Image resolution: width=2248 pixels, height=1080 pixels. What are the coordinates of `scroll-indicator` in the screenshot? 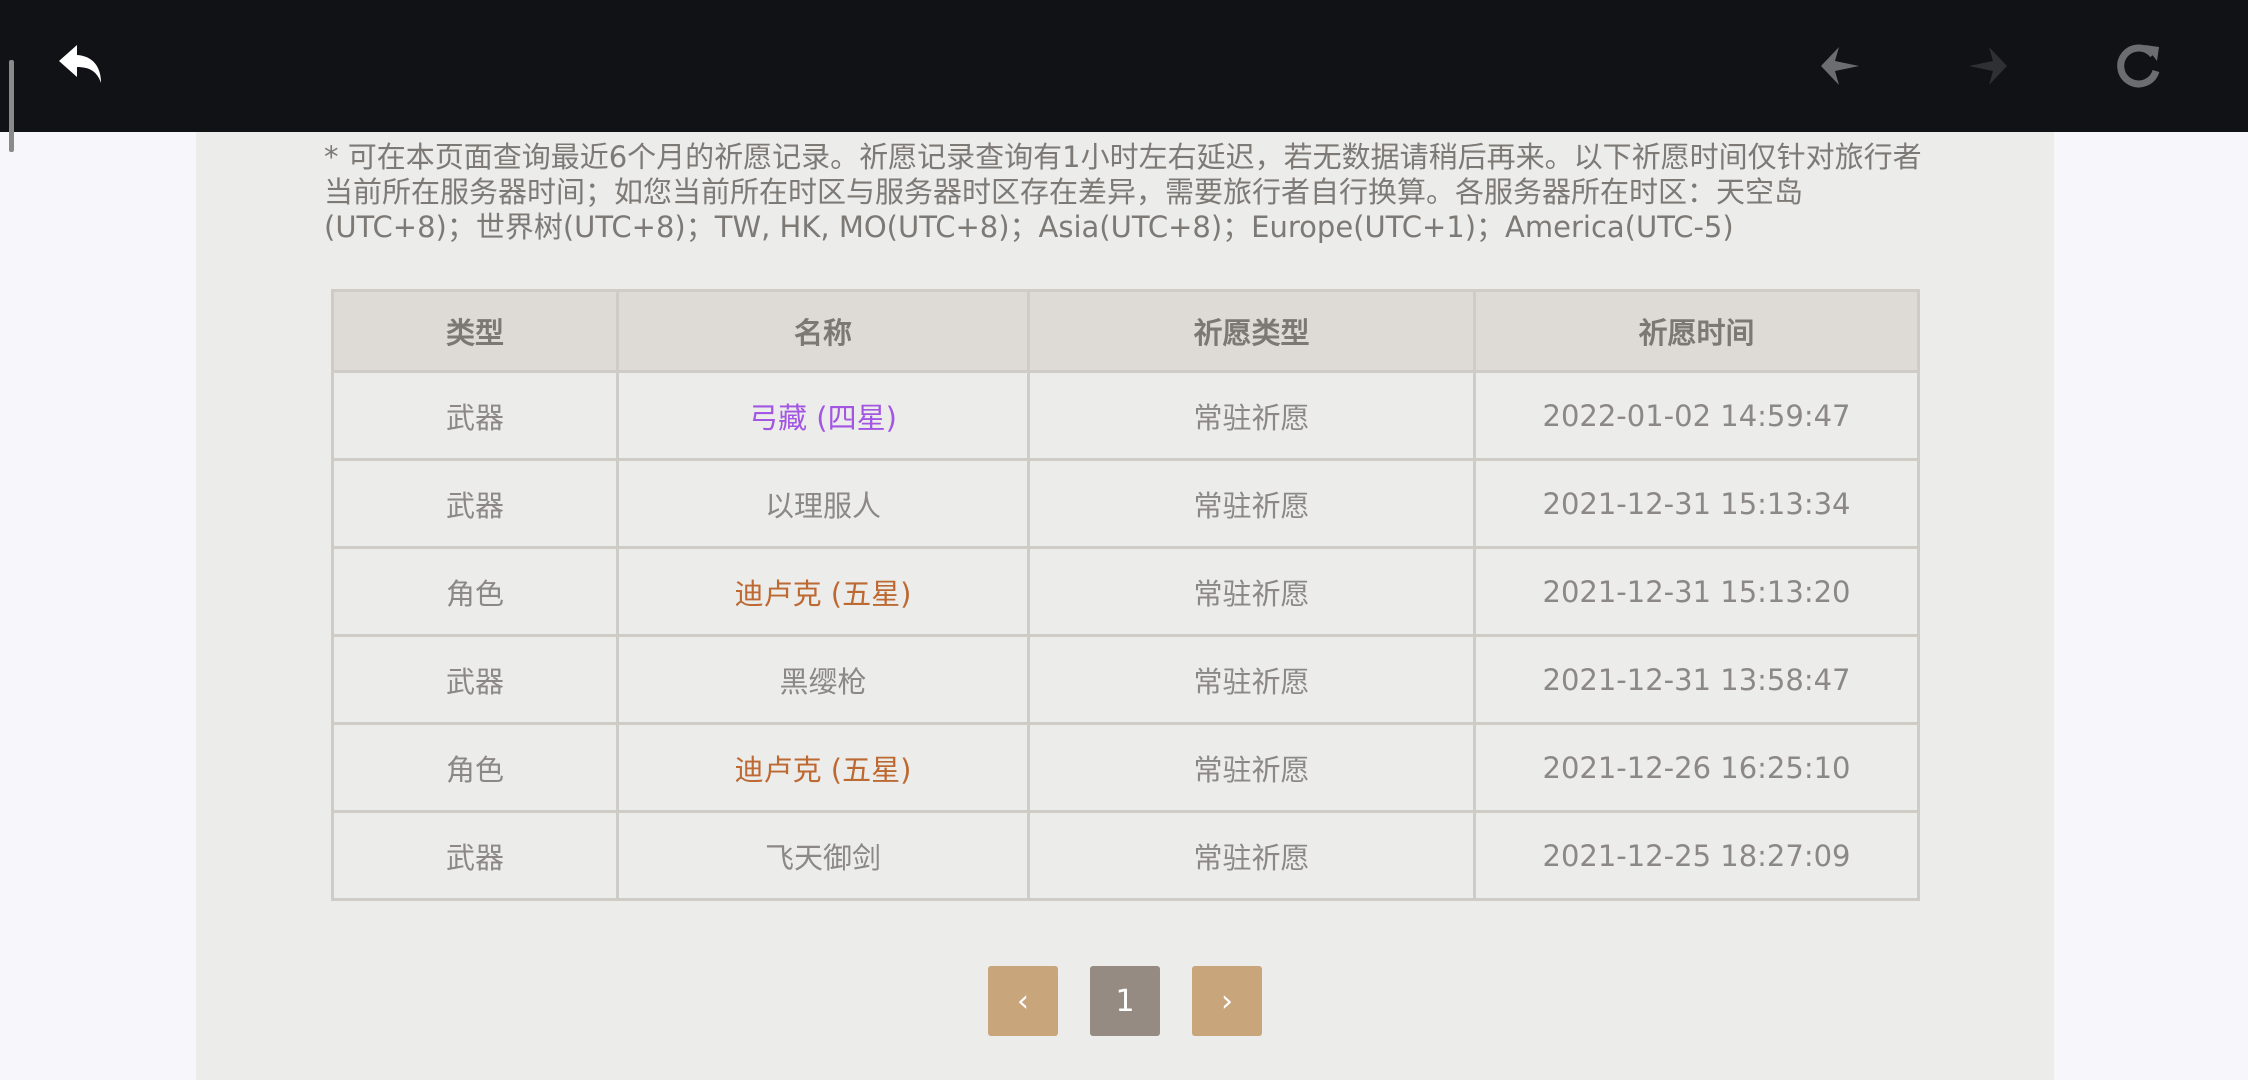 It's located at (11, 106).